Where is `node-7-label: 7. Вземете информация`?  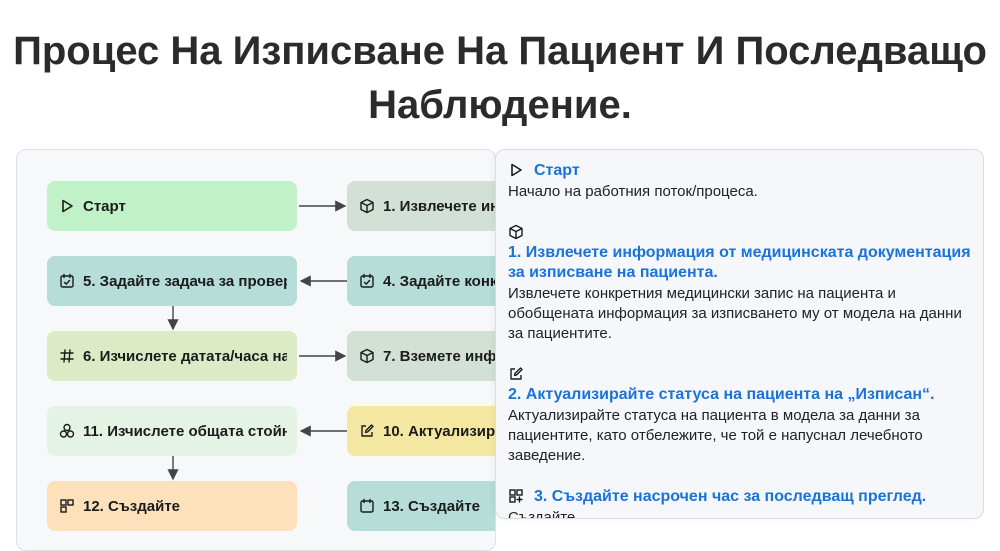 node-7-label: 7. Вземете информация is located at coordinates (439, 356).